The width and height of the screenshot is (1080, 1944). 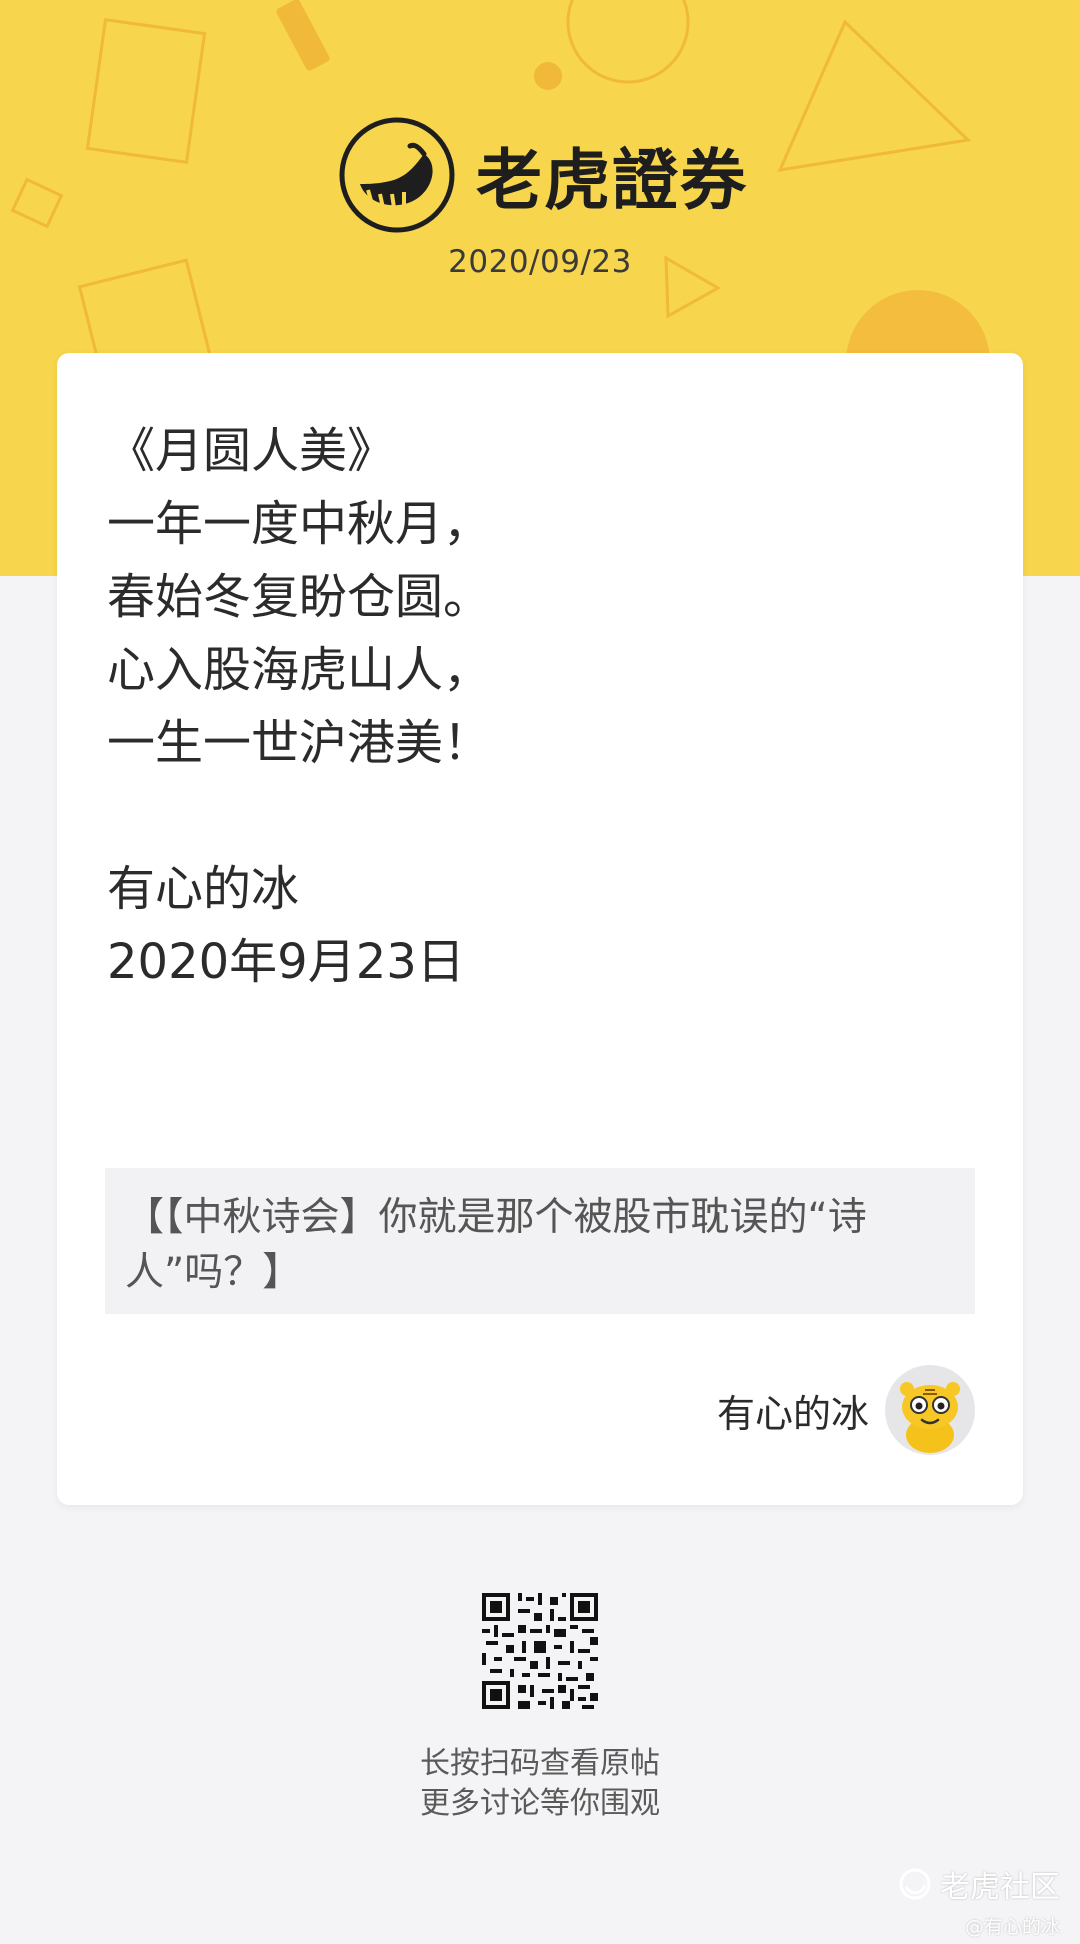 I want to click on tiger-logo-icon, so click(x=397, y=175).